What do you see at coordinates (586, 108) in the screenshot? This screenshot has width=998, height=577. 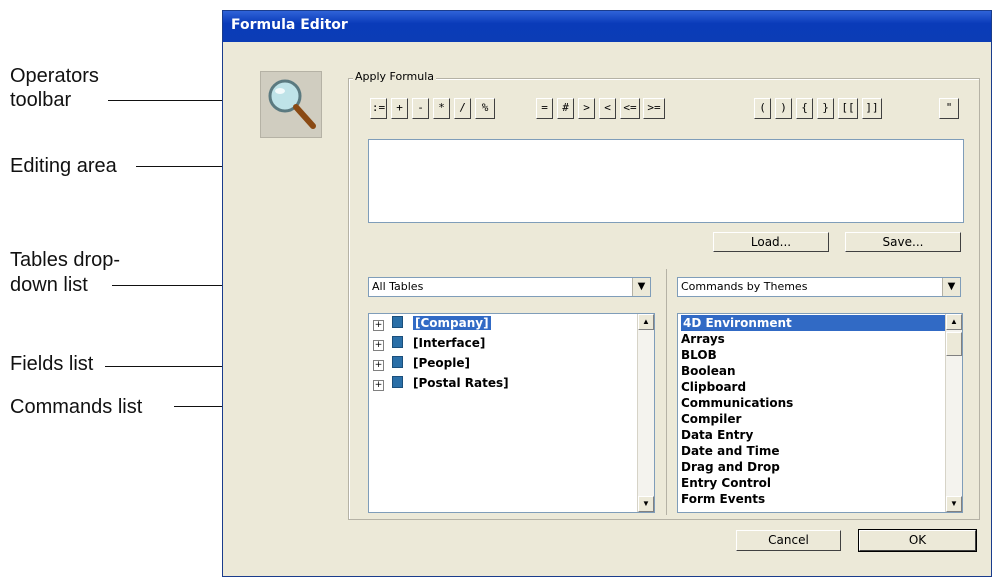 I see `operator-greater-button: >` at bounding box center [586, 108].